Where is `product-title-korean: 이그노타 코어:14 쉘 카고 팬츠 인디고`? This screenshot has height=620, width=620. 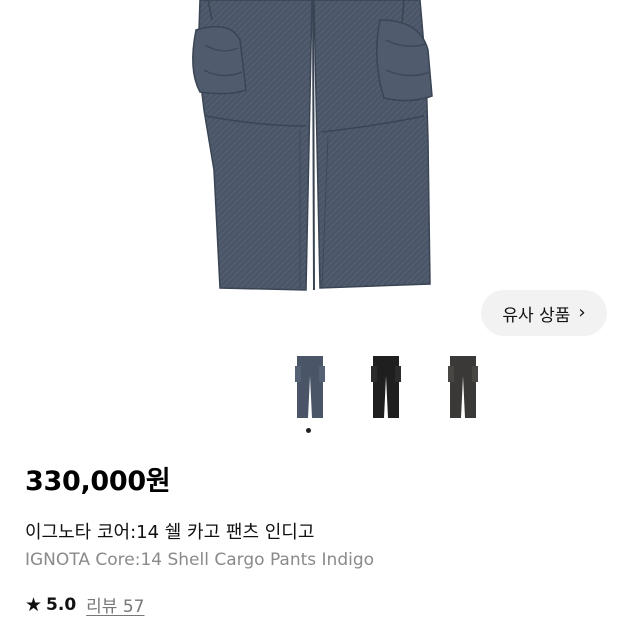 product-title-korean: 이그노타 코어:14 쉘 카고 팬츠 인디고 is located at coordinates (170, 532).